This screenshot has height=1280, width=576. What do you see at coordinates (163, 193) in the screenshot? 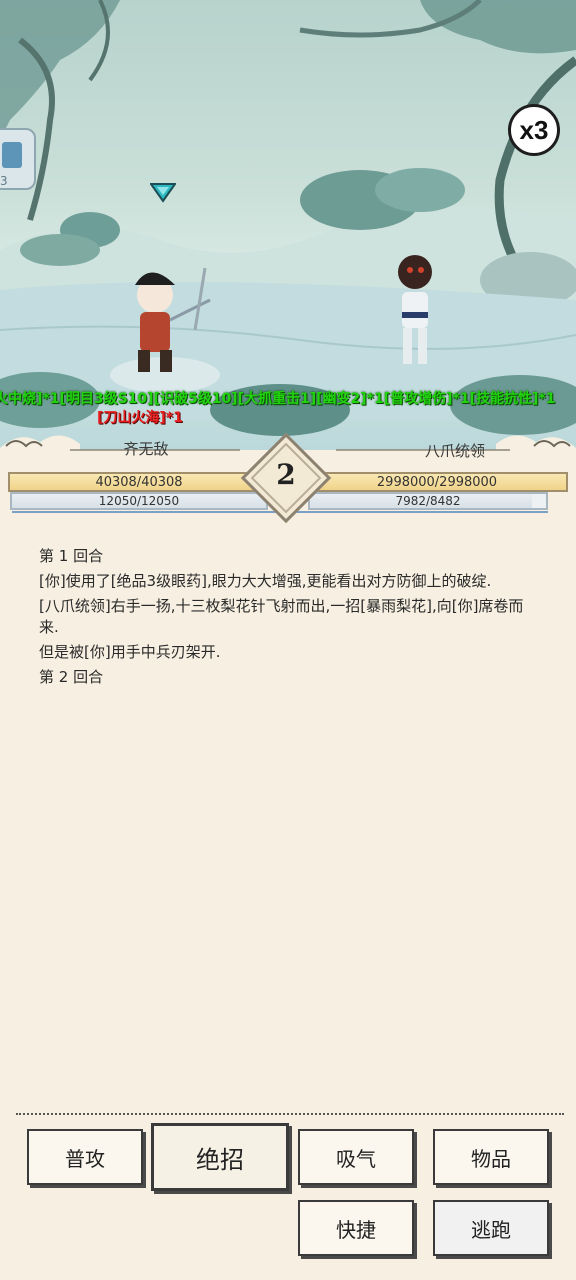
I see `target-marker-icon` at bounding box center [163, 193].